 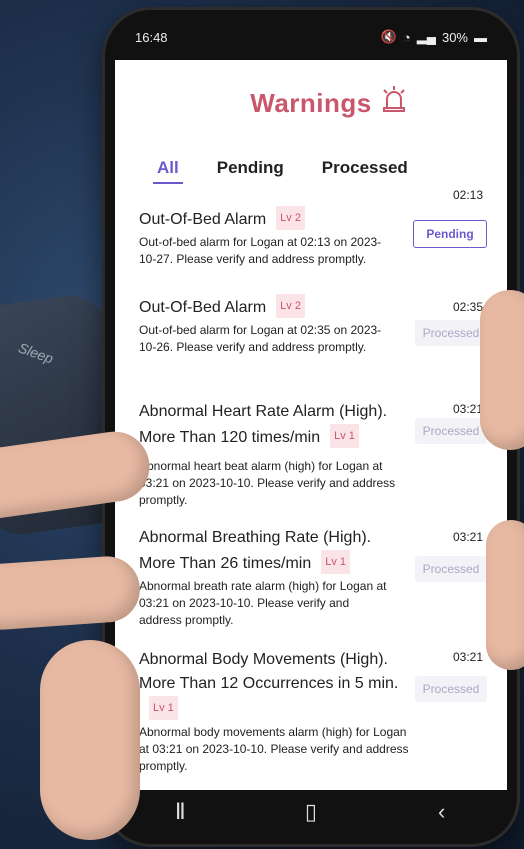 What do you see at coordinates (450, 234) in the screenshot?
I see `status-button-pending: Pending` at bounding box center [450, 234].